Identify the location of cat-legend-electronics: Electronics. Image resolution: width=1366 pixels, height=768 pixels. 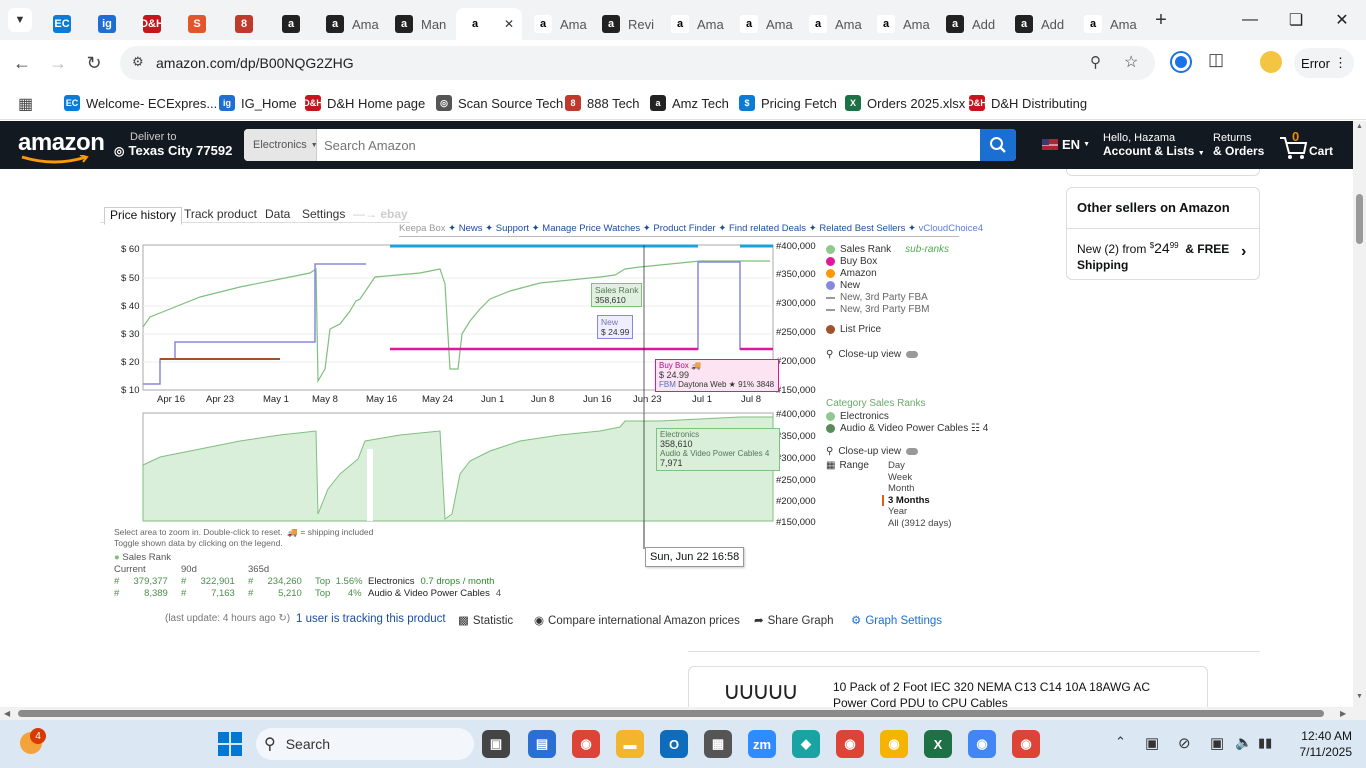
(857, 416).